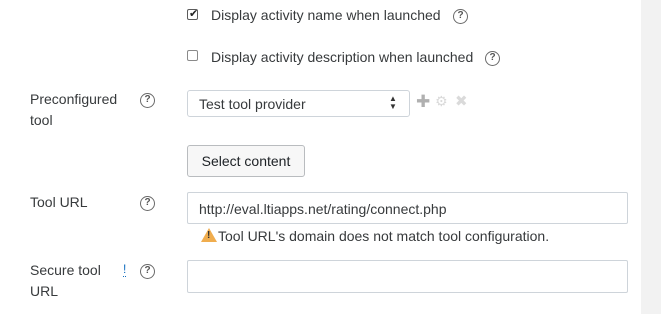 This screenshot has width=661, height=314. I want to click on secure-tool-url-input, so click(407, 276).